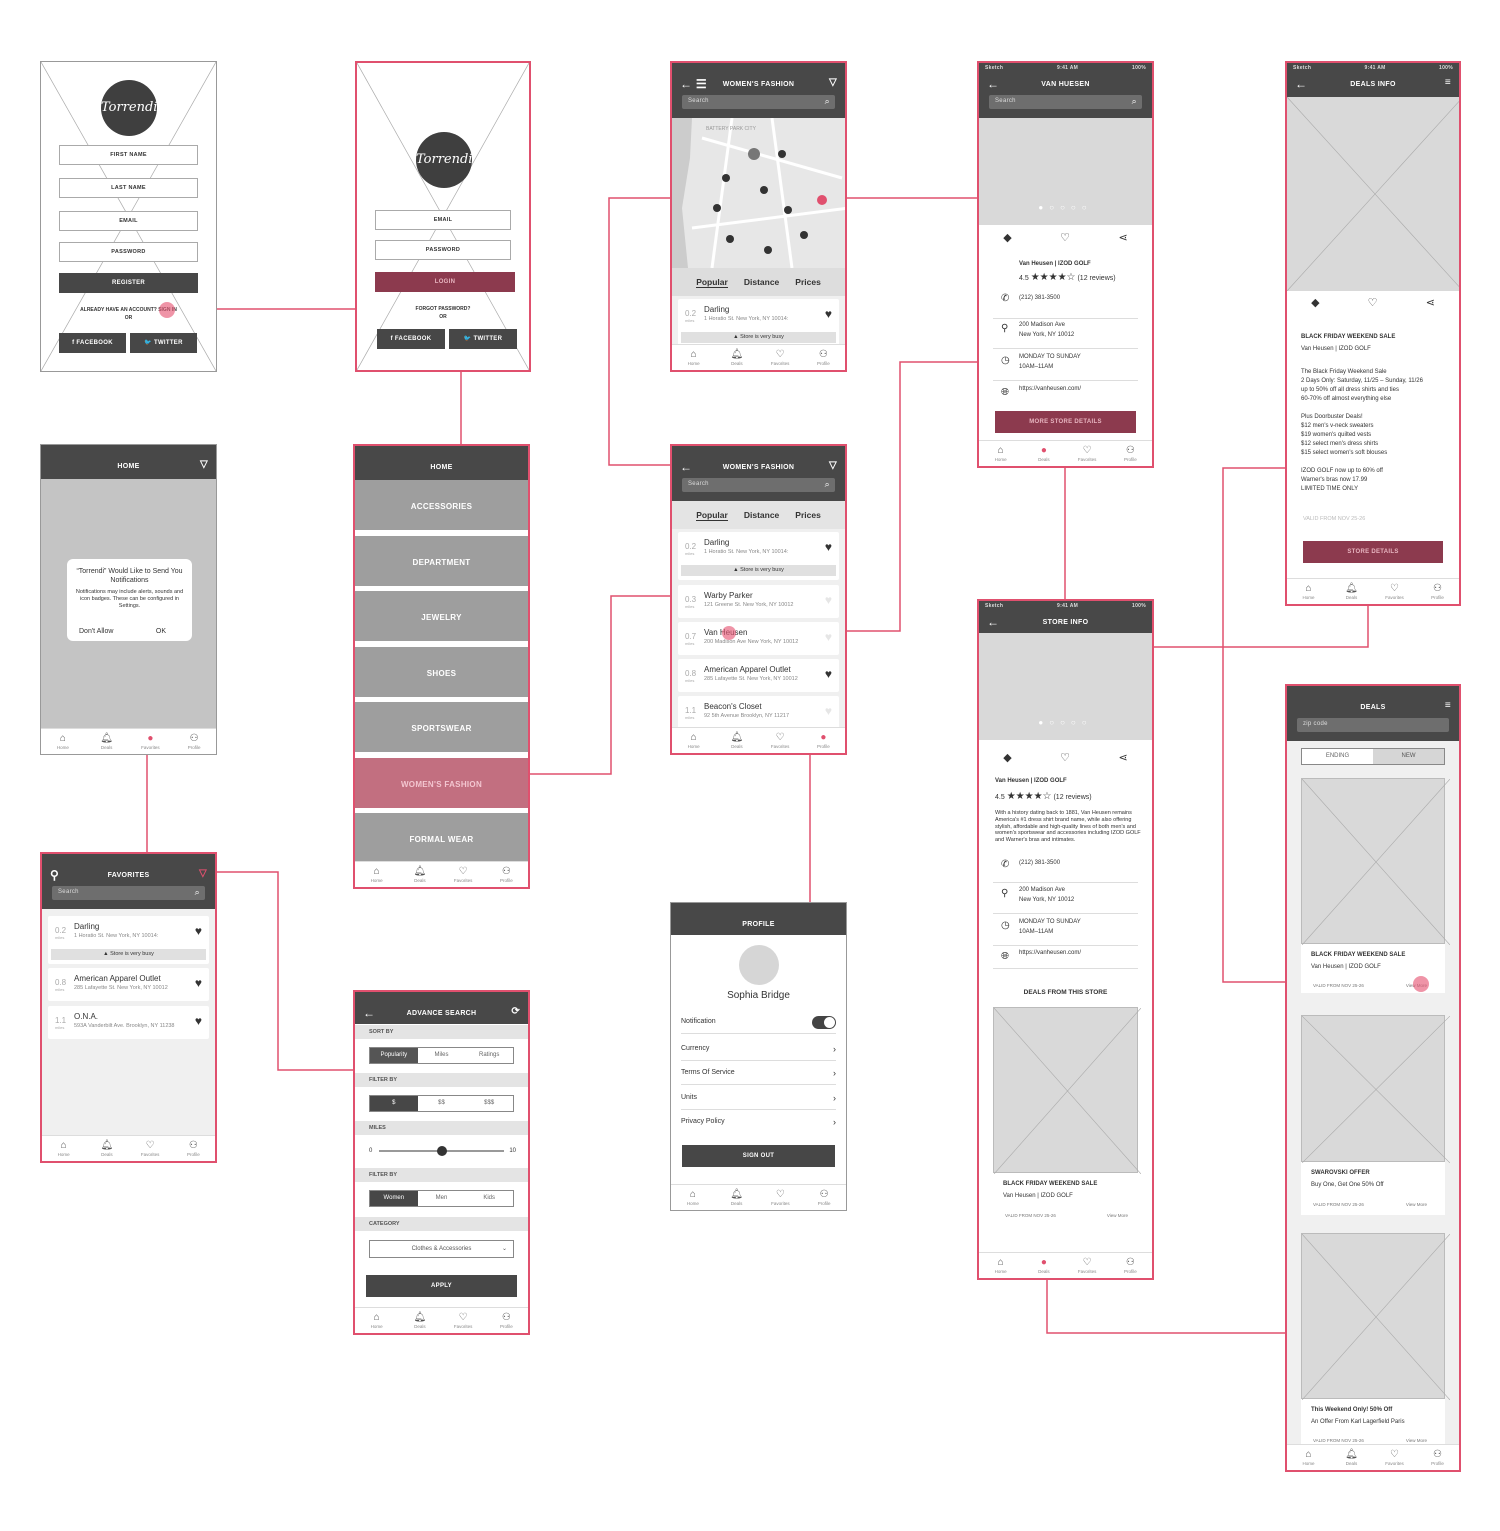 The image size is (1500, 1531). Describe the element at coordinates (823, 740) in the screenshot. I see `tab-profile: ● Profile` at that location.